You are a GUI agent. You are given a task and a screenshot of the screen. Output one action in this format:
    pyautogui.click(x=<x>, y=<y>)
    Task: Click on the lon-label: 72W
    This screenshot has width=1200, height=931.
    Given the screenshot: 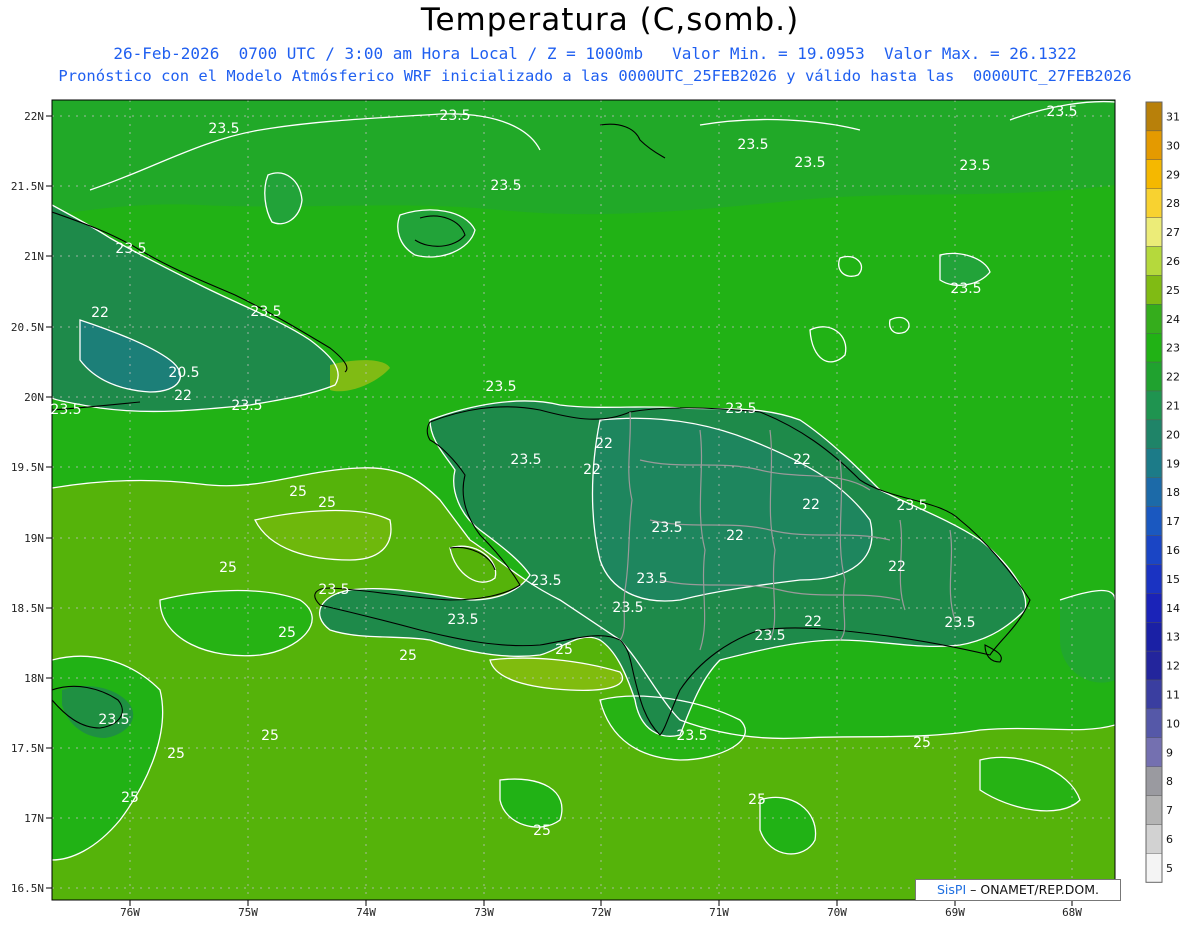 What is the action you would take?
    pyautogui.click(x=601, y=912)
    